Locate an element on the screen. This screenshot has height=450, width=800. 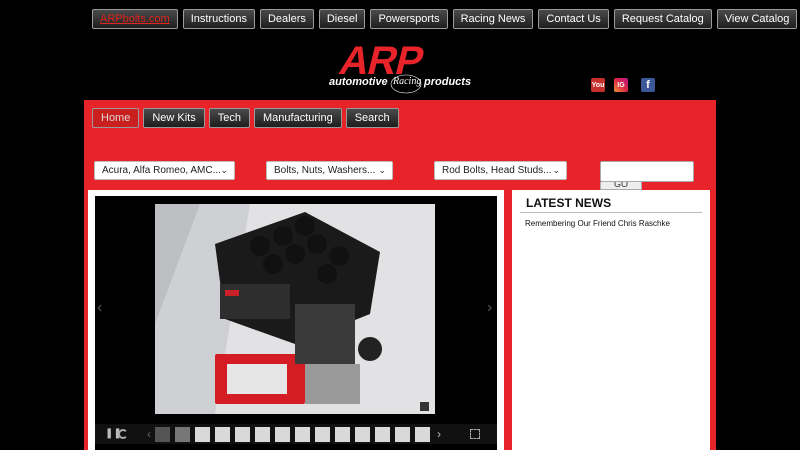
arp-logo: ARP automotive Racing products is located at coordinates (401, 68).